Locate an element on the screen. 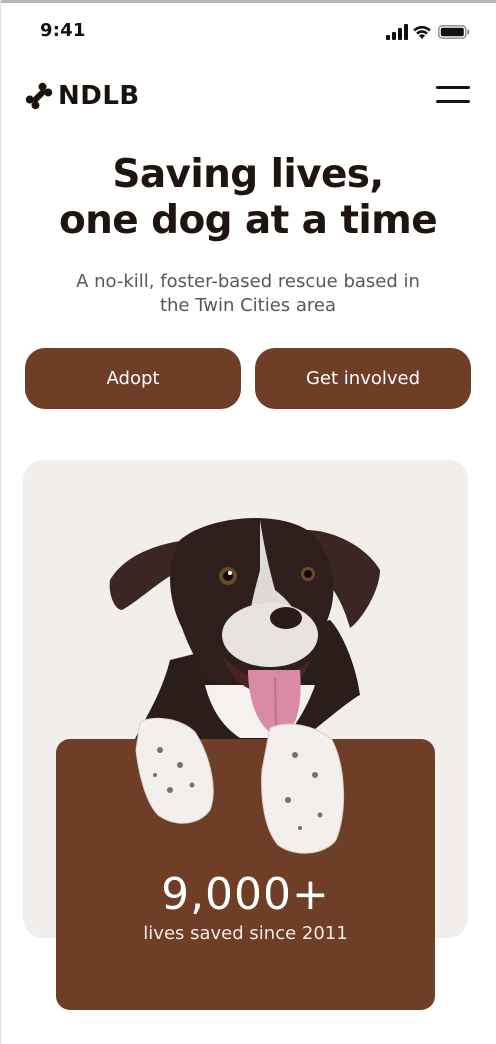  hero-subtitle-line: A no-kill, foster-based rescue based in is located at coordinates (248, 281).